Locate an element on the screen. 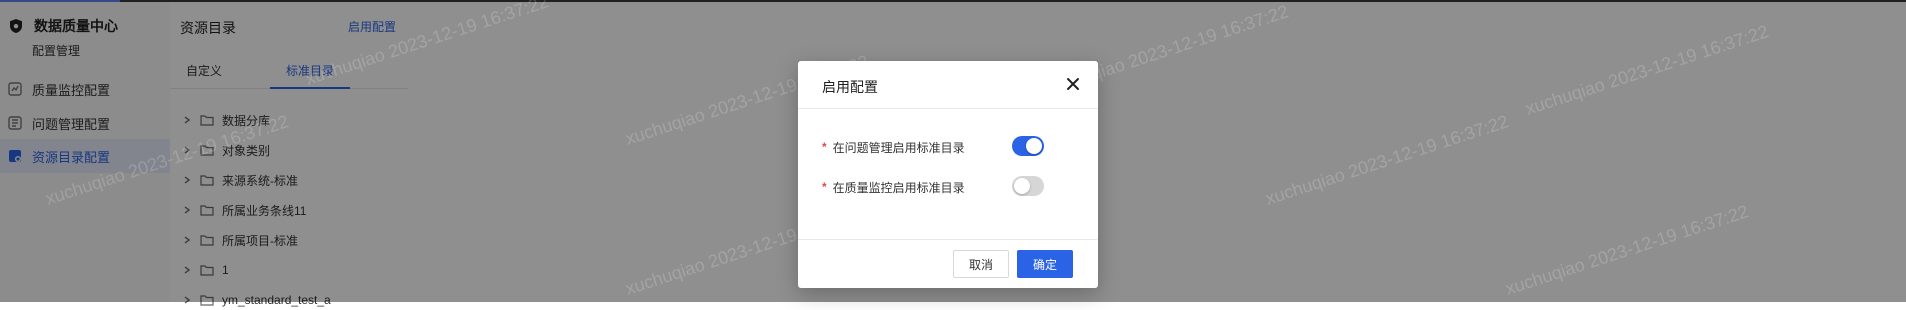 The image size is (1906, 310). quality-monitor-toggle is located at coordinates (1028, 186).